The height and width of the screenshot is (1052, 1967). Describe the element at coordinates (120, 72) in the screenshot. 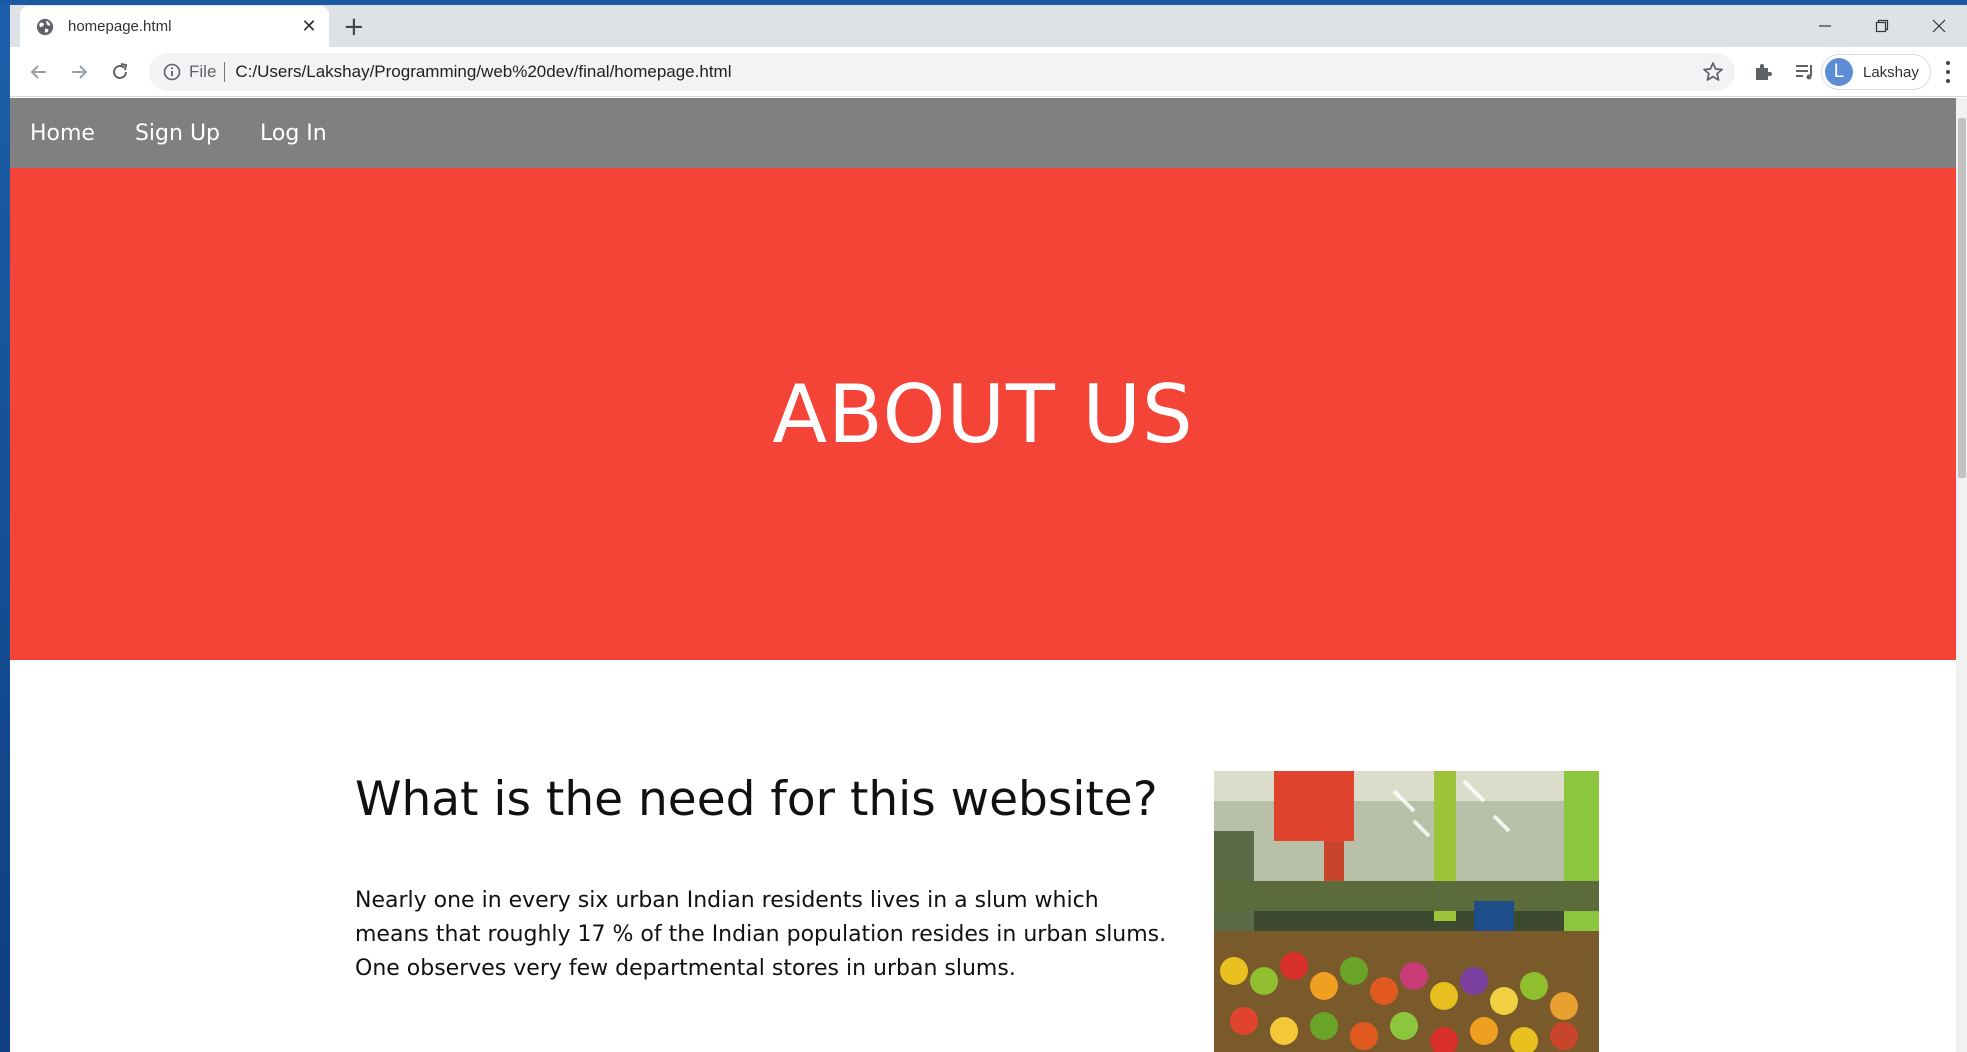

I see `reload-icon` at that location.